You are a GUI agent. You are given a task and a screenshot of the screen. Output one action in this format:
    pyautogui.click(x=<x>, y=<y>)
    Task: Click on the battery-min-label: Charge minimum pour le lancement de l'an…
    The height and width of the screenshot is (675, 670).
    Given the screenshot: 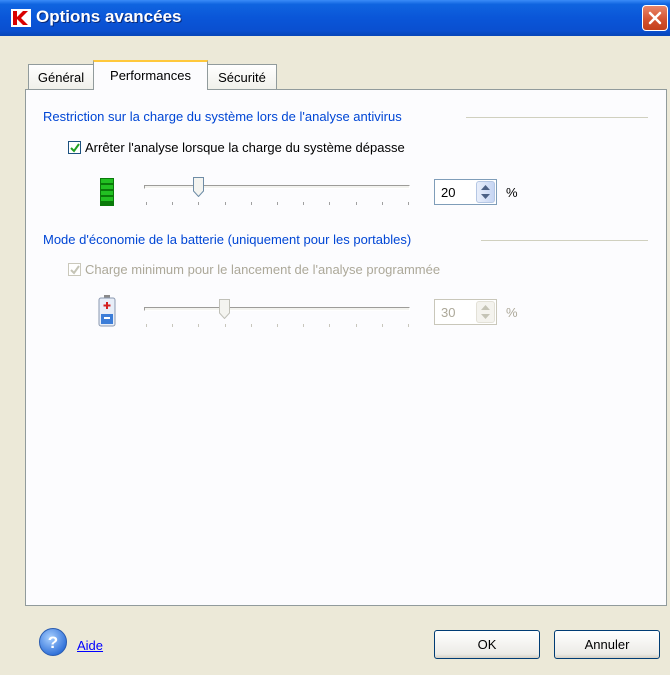 What is the action you would take?
    pyautogui.click(x=263, y=269)
    